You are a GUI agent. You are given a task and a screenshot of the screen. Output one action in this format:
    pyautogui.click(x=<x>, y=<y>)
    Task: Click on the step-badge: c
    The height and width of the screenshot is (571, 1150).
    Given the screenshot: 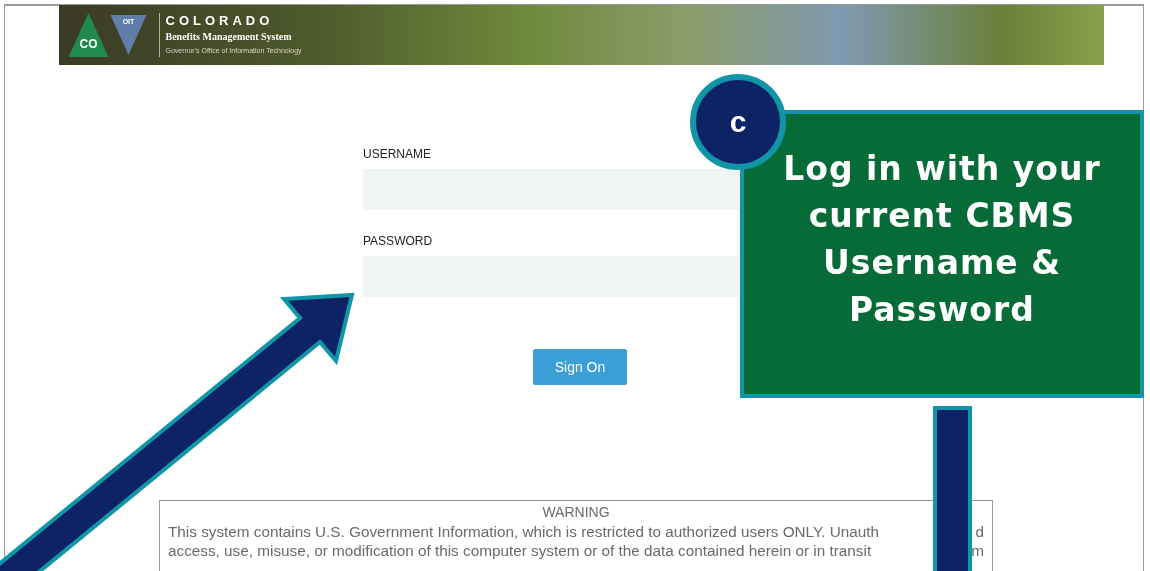 What is the action you would take?
    pyautogui.click(x=738, y=122)
    